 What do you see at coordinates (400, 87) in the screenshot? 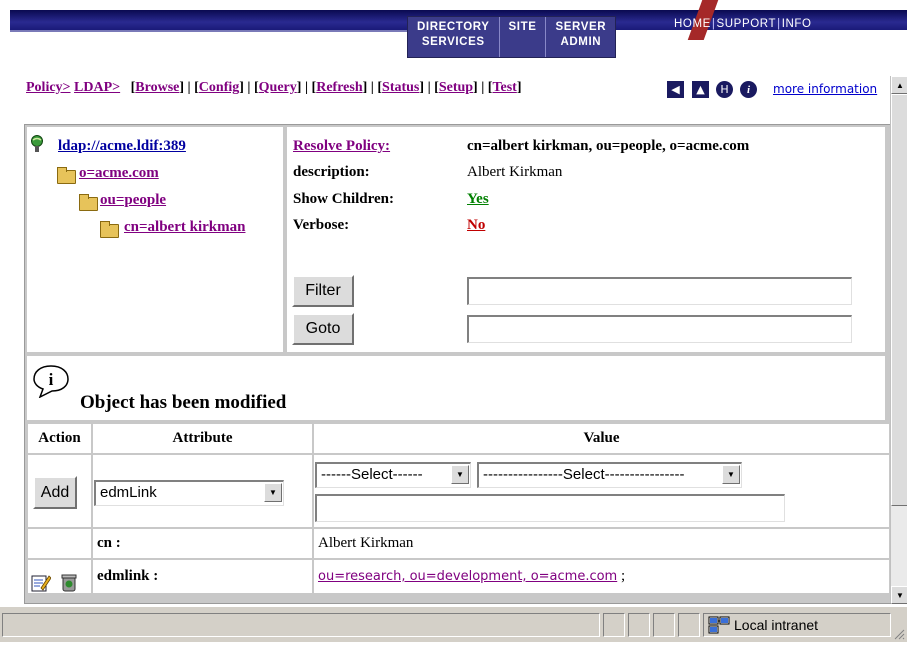
I see `status-link: Status` at bounding box center [400, 87].